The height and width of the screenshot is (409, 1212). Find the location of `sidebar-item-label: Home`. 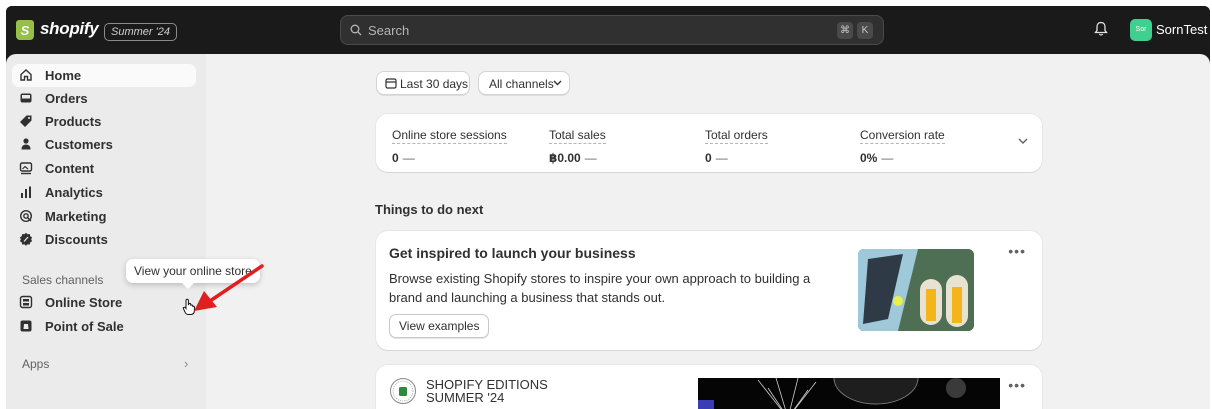

sidebar-item-label: Home is located at coordinates (63, 75).